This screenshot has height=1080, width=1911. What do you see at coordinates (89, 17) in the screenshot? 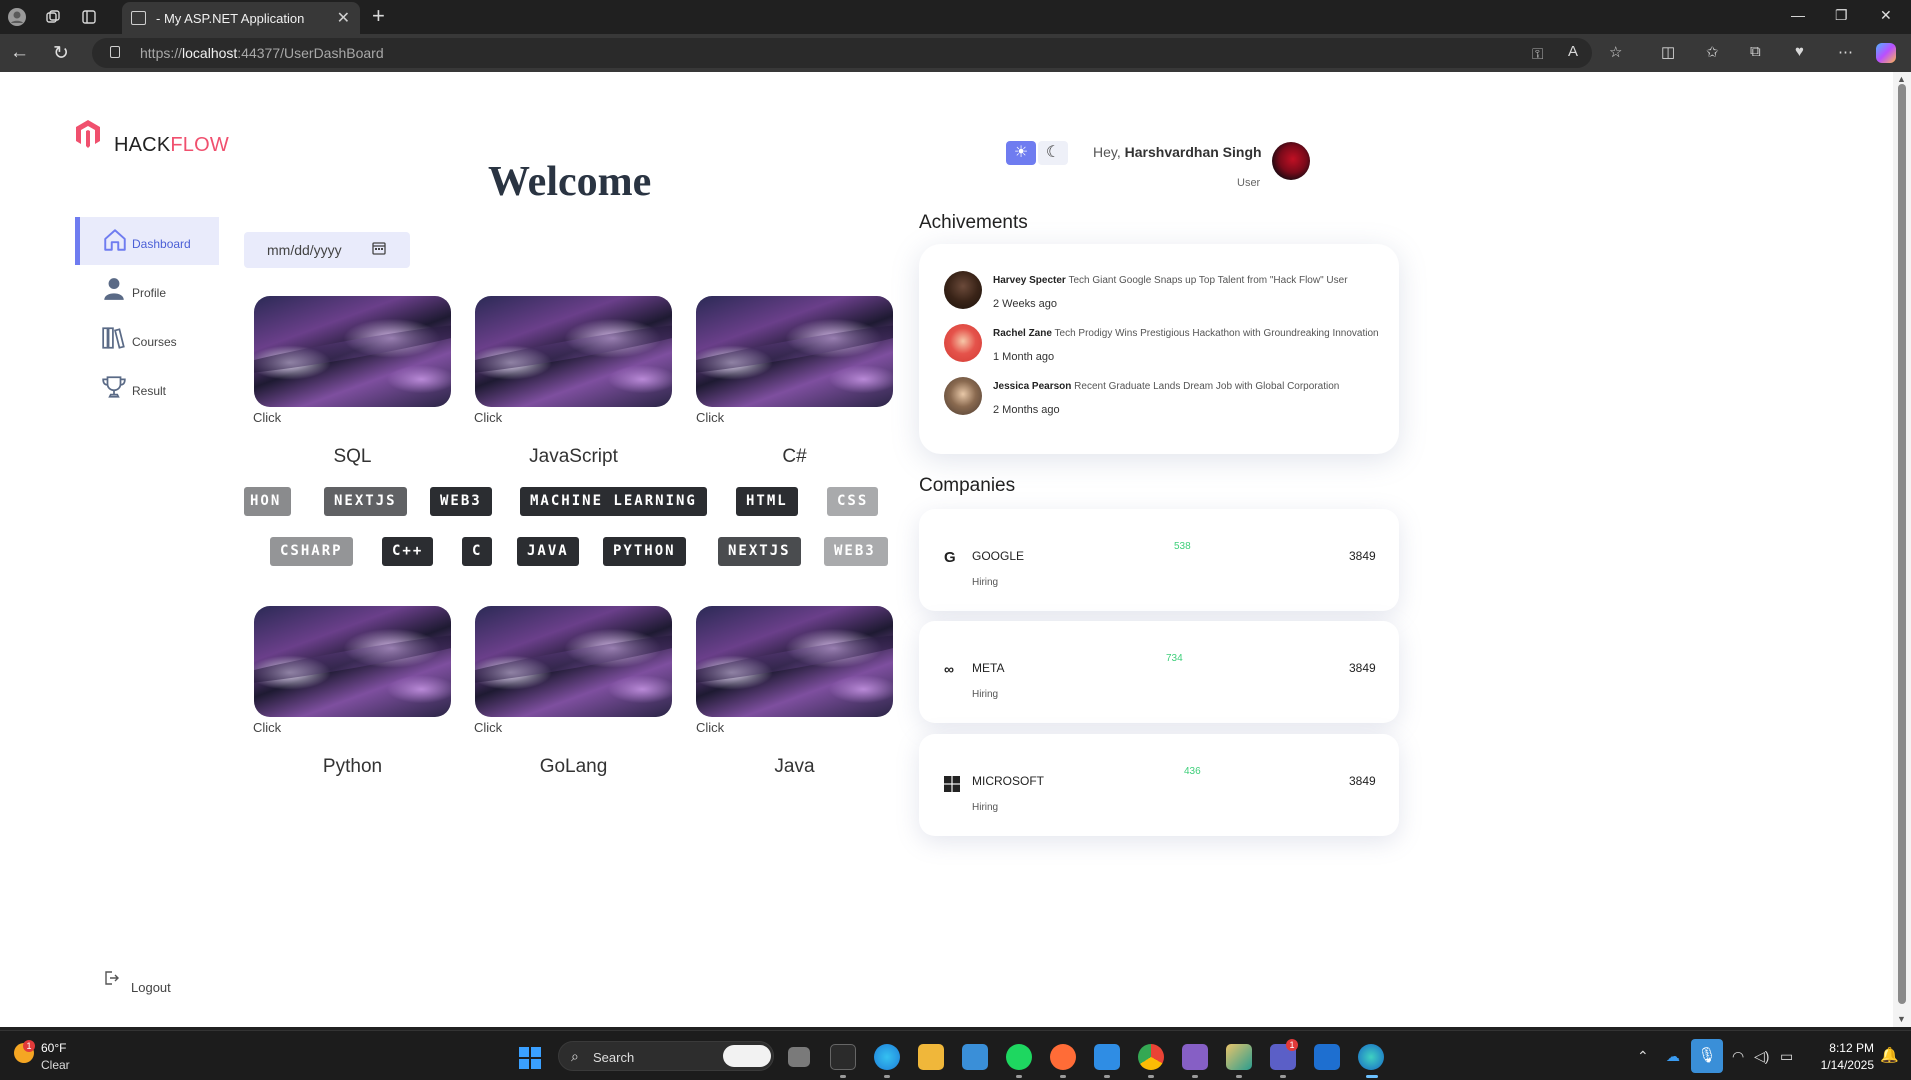
I see `tab-actions-icon` at bounding box center [89, 17].